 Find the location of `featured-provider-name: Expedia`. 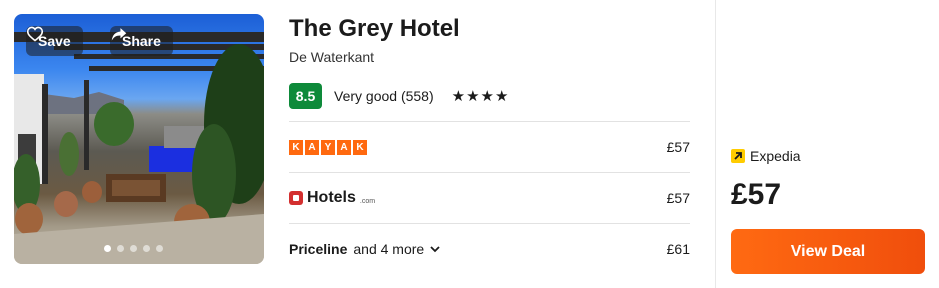

featured-provider-name: Expedia is located at coordinates (775, 156).